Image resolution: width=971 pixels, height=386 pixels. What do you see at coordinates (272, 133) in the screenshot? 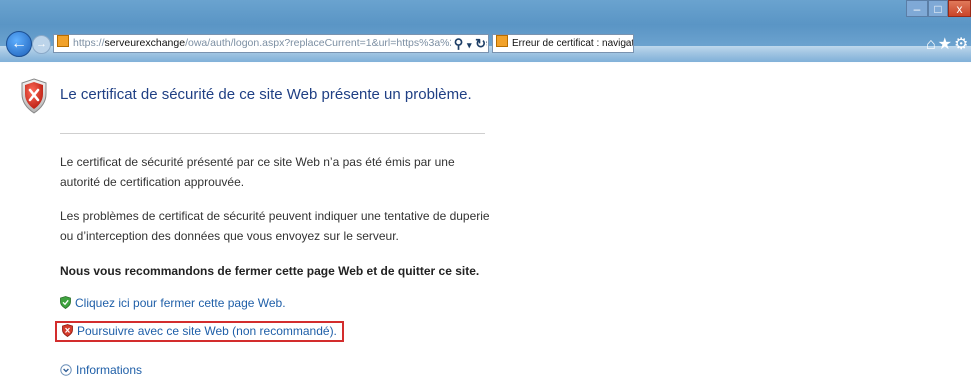
I see `divider` at bounding box center [272, 133].